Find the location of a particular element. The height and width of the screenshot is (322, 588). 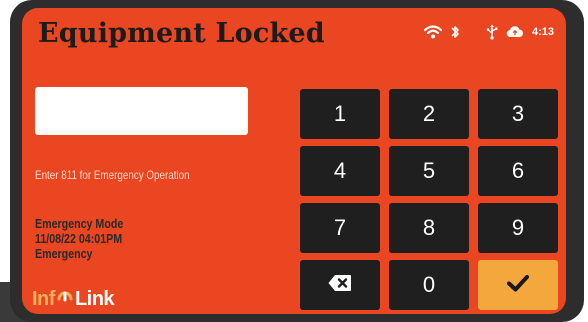

pin-input is located at coordinates (141, 111).